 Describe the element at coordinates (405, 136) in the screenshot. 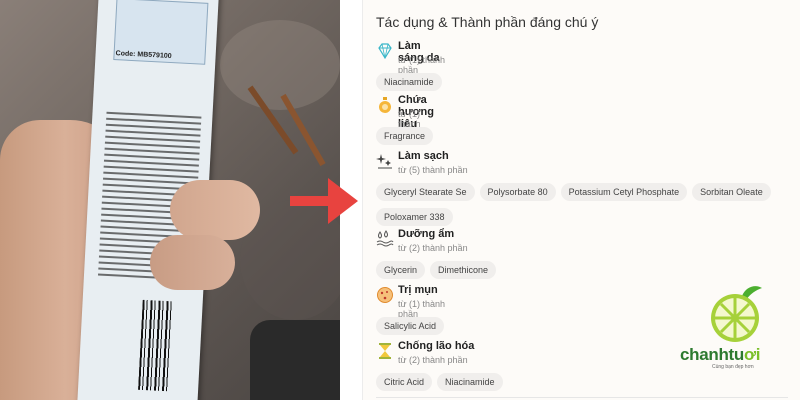

I see `ingredient-chip: Fragrance` at that location.